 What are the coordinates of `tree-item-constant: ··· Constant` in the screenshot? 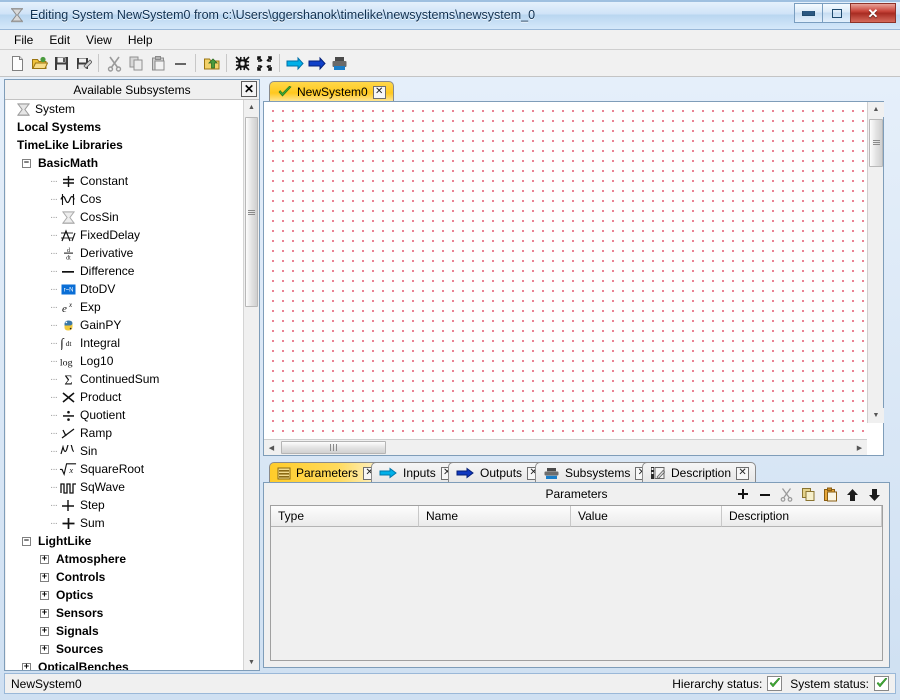 It's located at (125, 181).